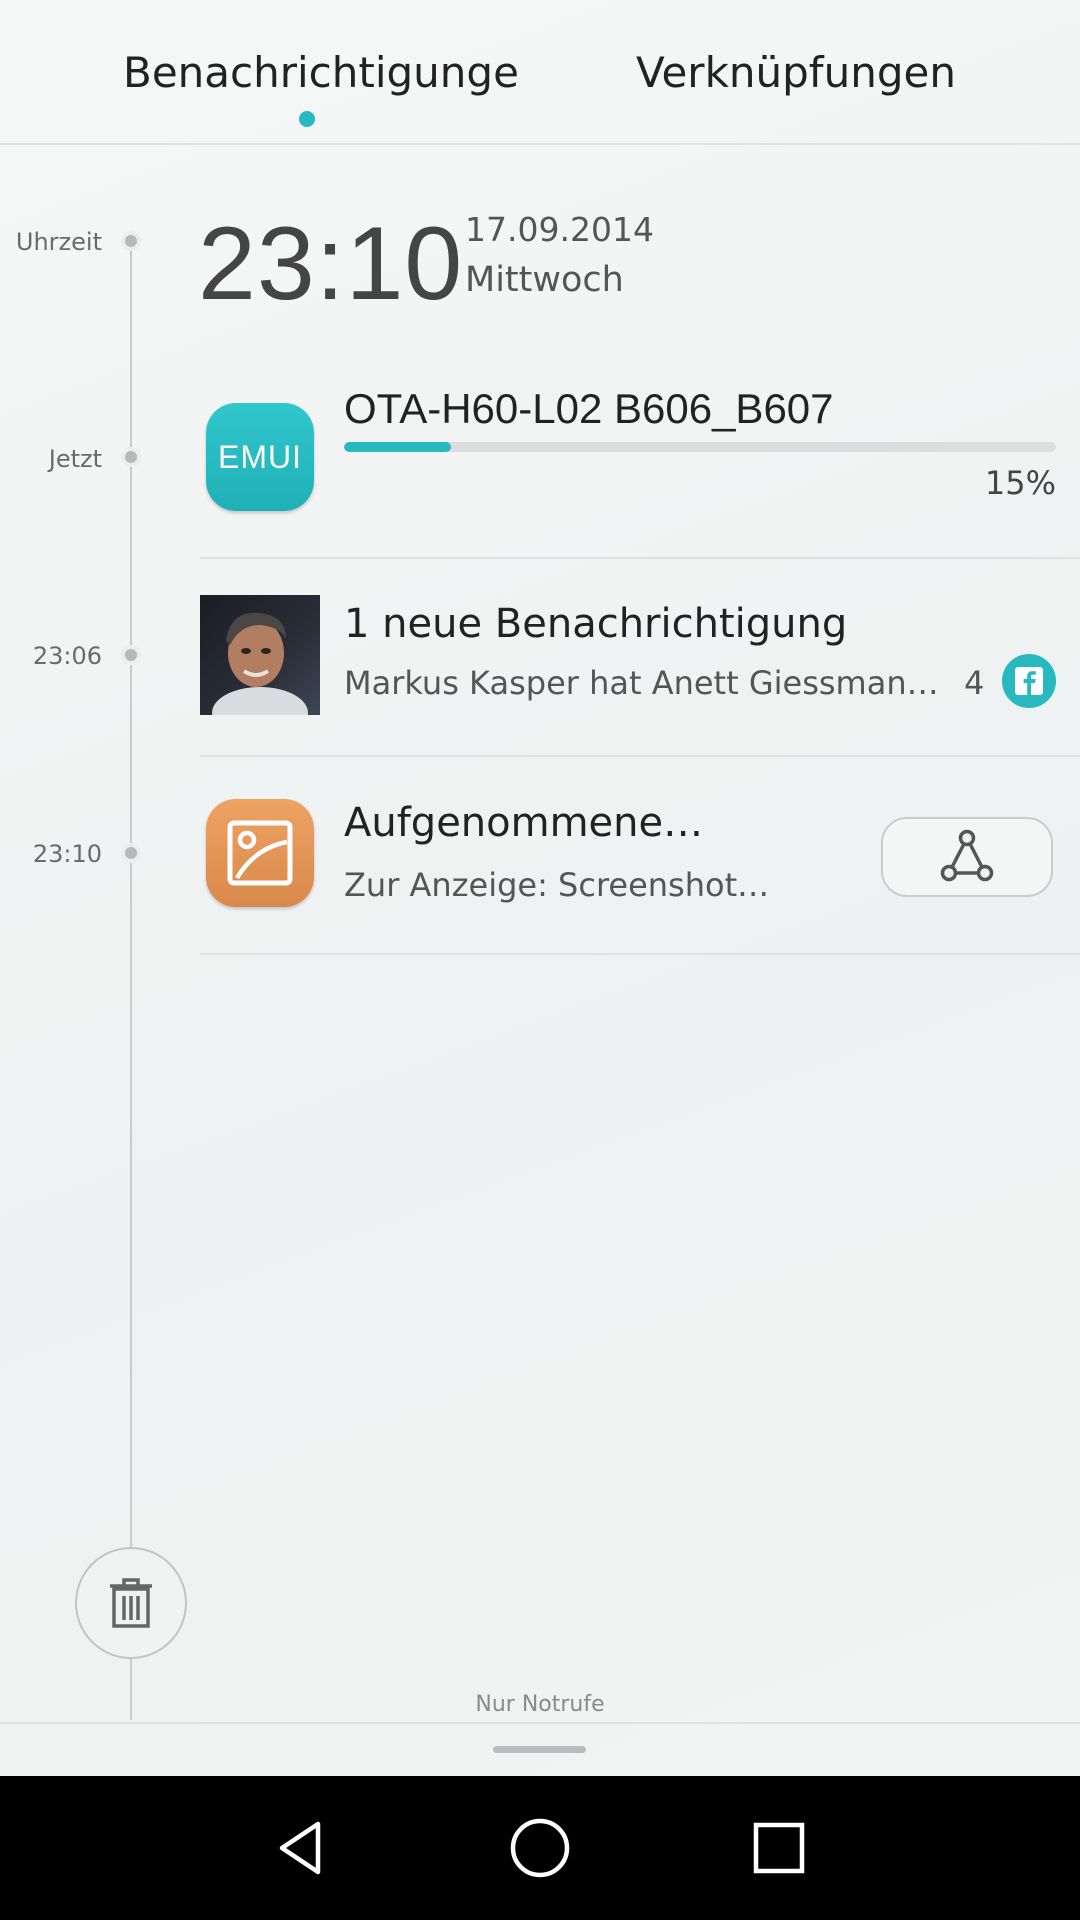 The height and width of the screenshot is (1920, 1080). Describe the element at coordinates (75, 459) in the screenshot. I see `timeline-label-now: Jetzt` at that location.